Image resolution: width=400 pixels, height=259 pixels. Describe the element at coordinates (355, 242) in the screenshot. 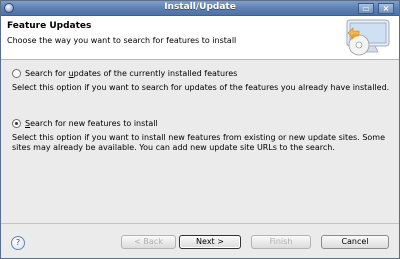

I see `cancel-button: Cancel` at that location.